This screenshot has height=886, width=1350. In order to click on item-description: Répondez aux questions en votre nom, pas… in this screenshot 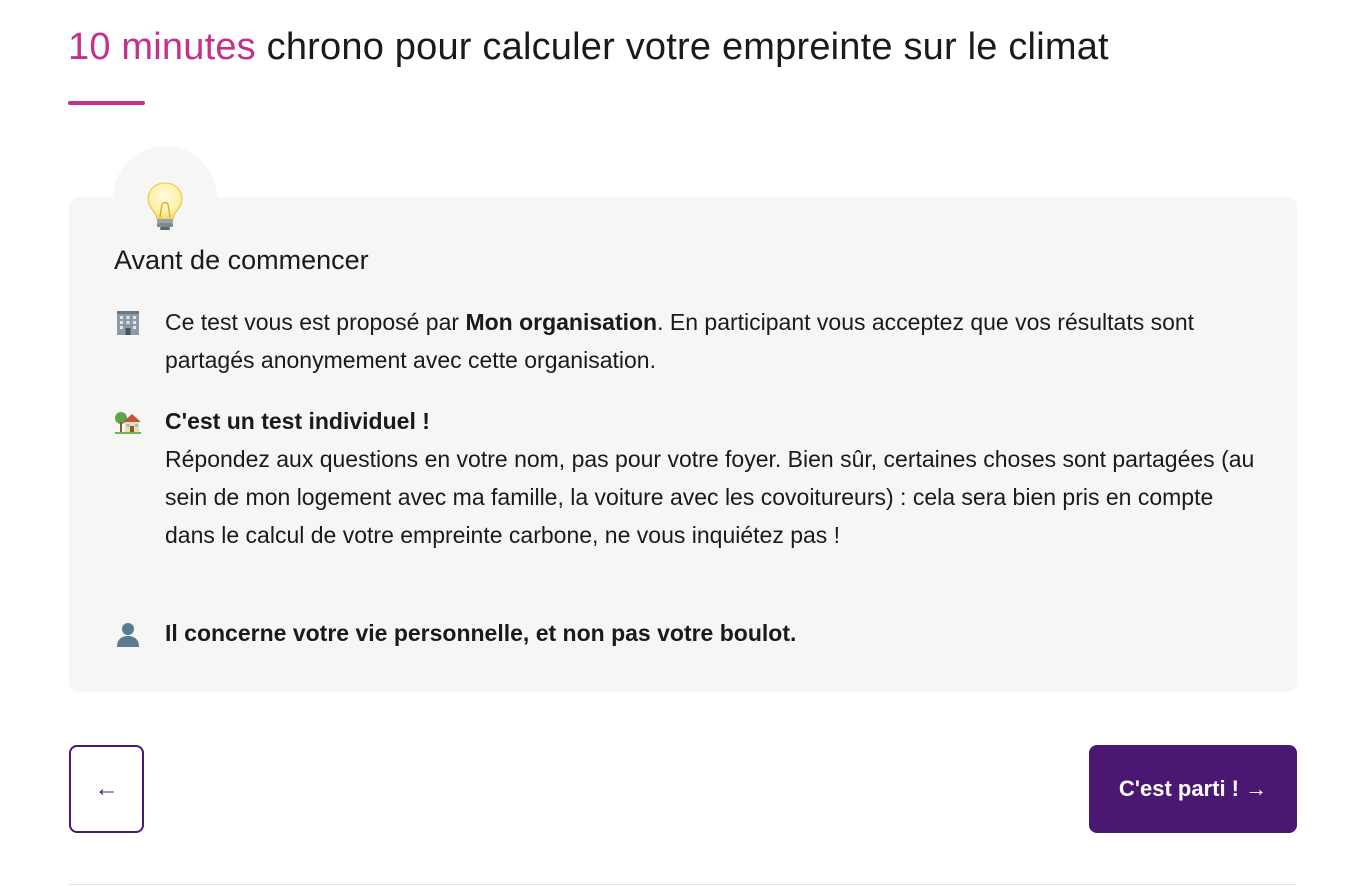, I will do `click(710, 497)`.